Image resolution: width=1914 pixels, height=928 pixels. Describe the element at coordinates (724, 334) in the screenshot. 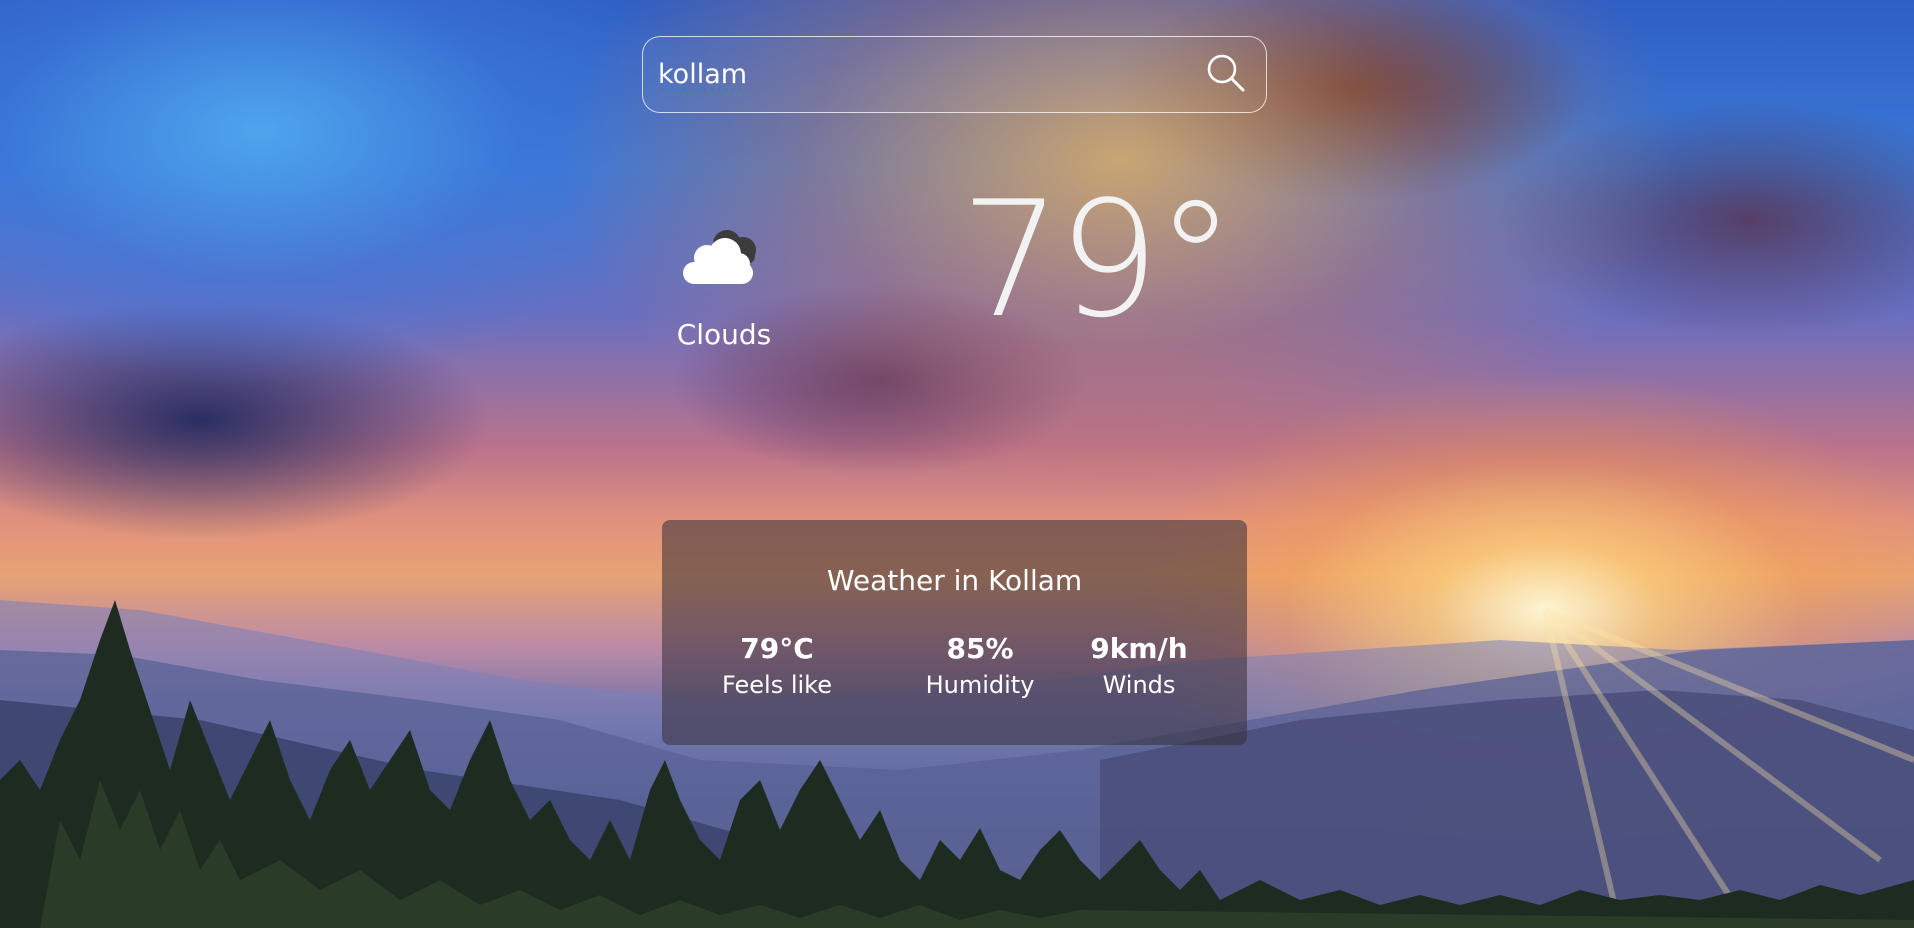

I see `condition-label: Clouds` at that location.